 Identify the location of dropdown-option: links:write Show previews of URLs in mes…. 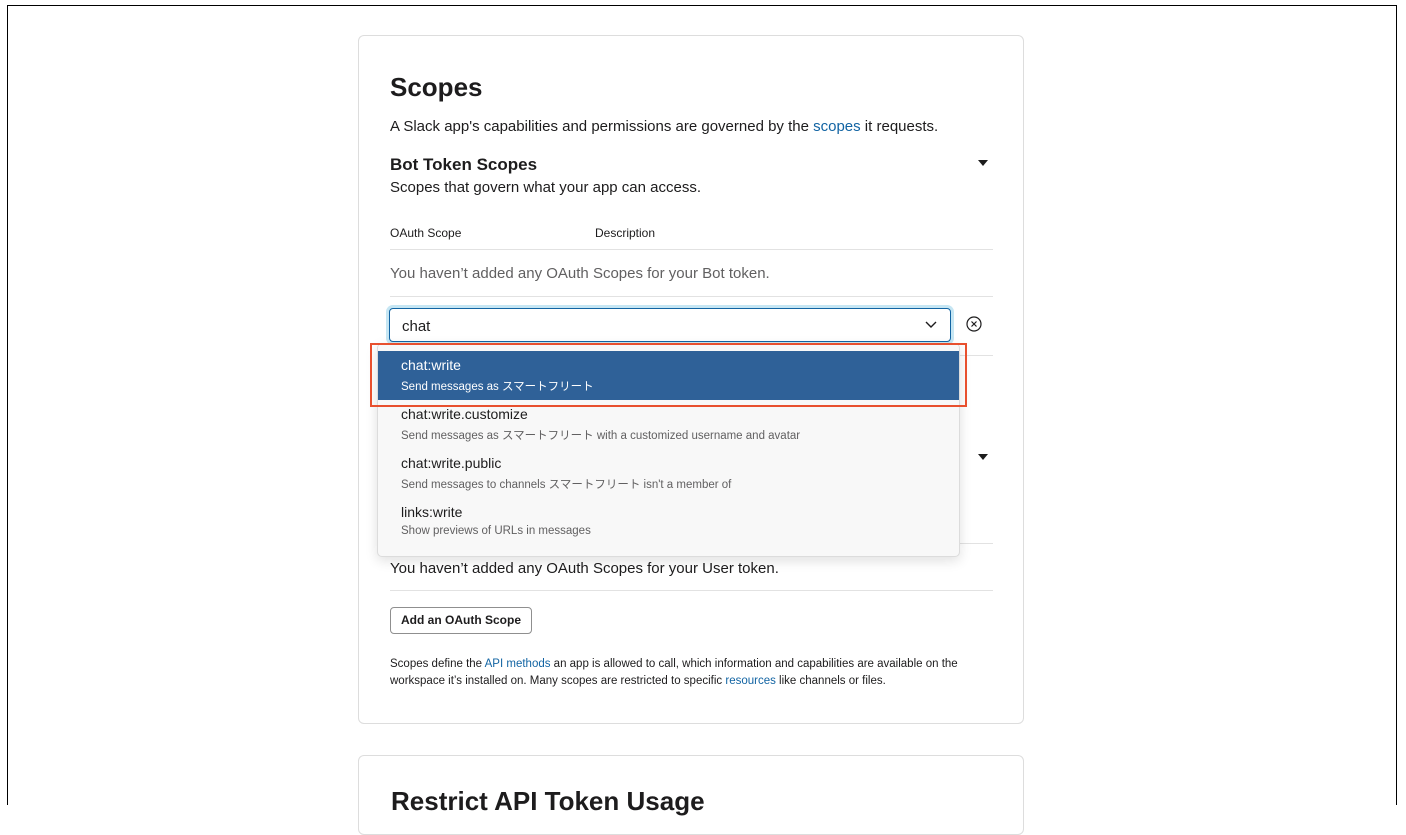
(668, 522).